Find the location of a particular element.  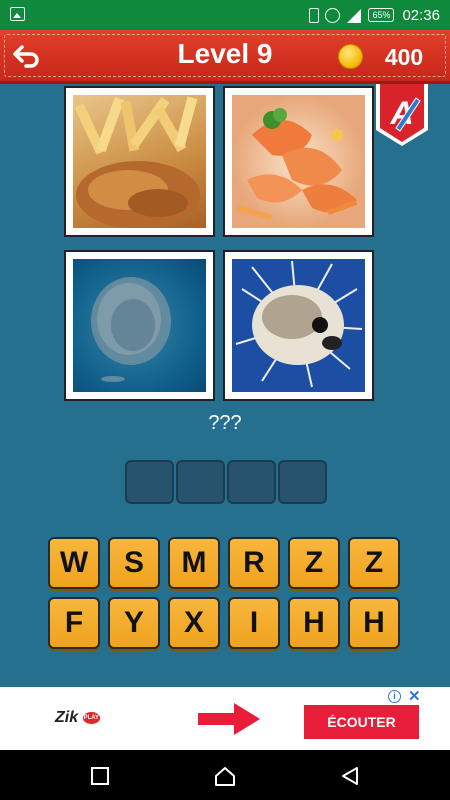

back-button is located at coordinates (26, 56).